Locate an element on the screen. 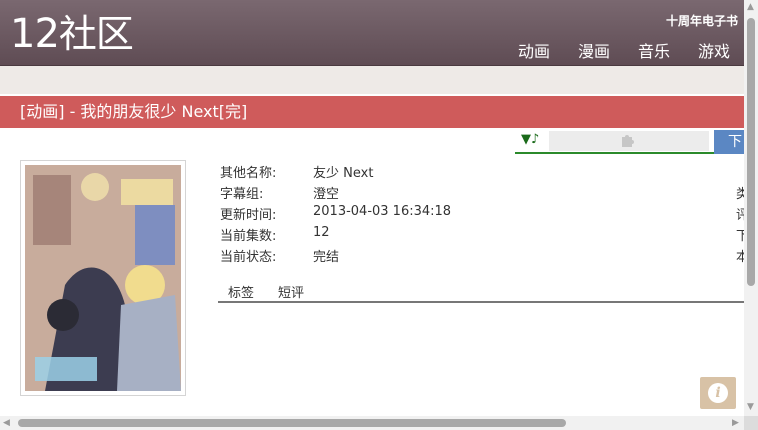 The width and height of the screenshot is (758, 430). scrollbar-corner is located at coordinates (751, 423).